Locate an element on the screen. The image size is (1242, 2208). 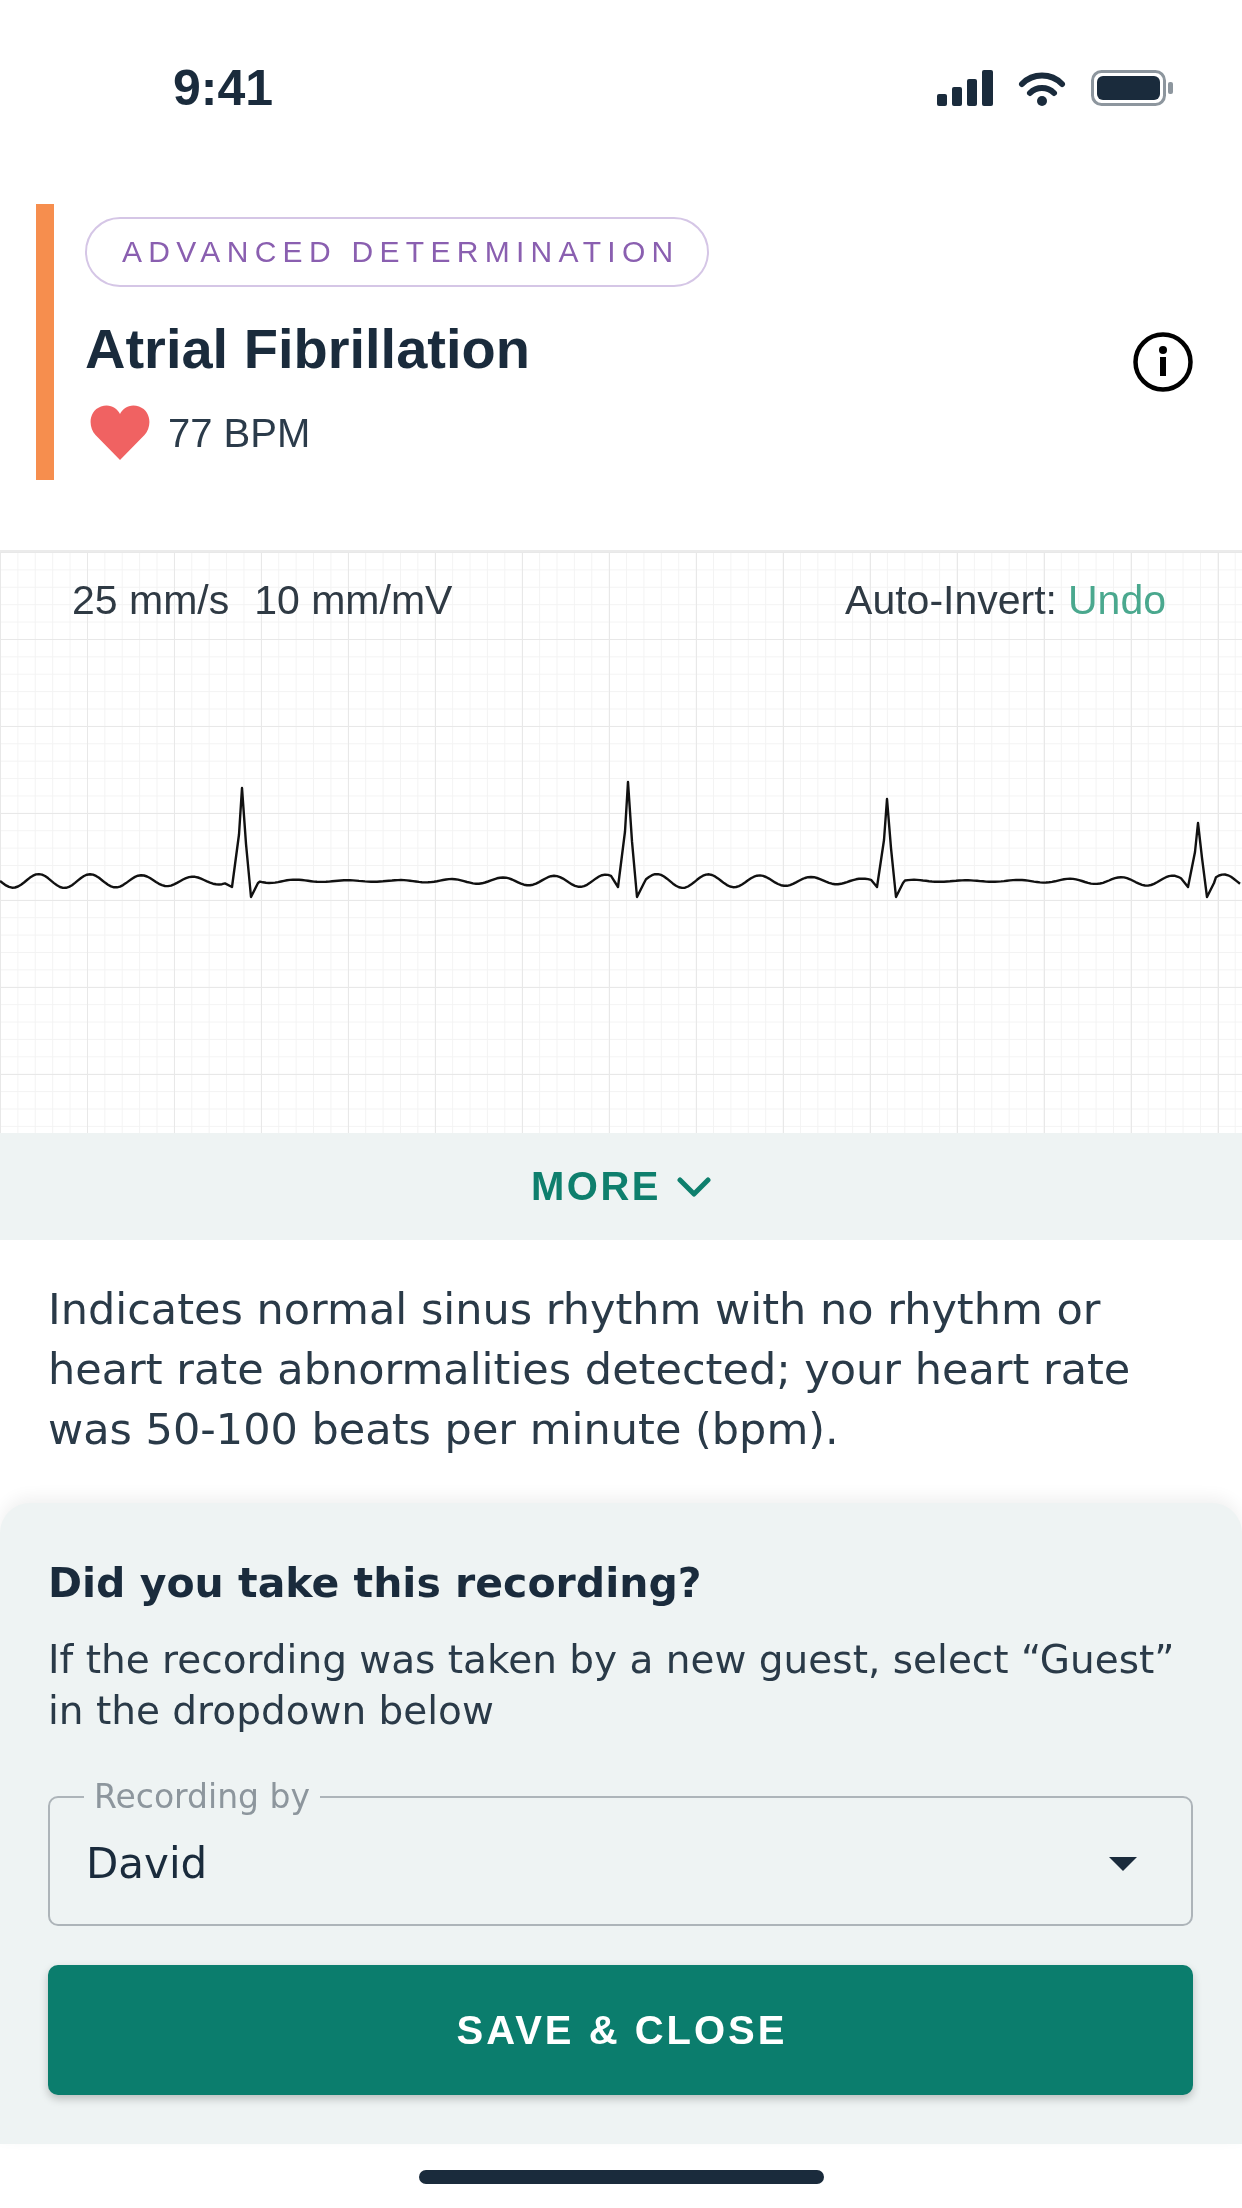
description-text: Indicates normal sinus rhythm with no rhythm or heart rate abnormalities detected; your heart rate was 50-100 beats per minute (bpm). is located at coordinates (589, 1369).